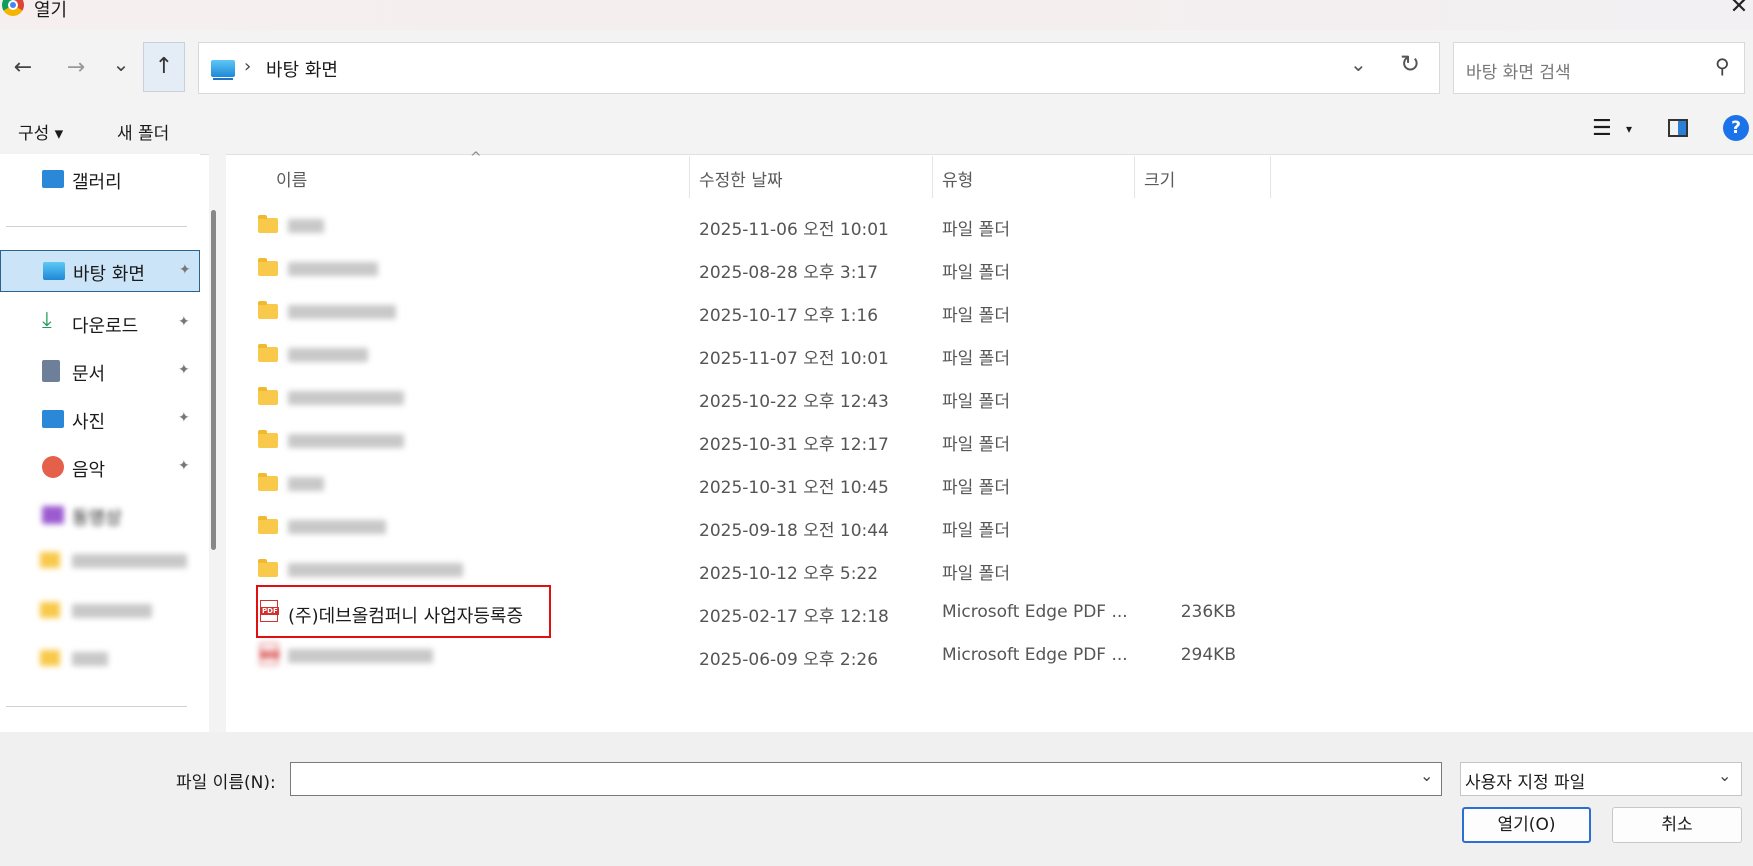 The image size is (1753, 866). I want to click on sidebar-item-music: 음악 ✦, so click(100, 467).